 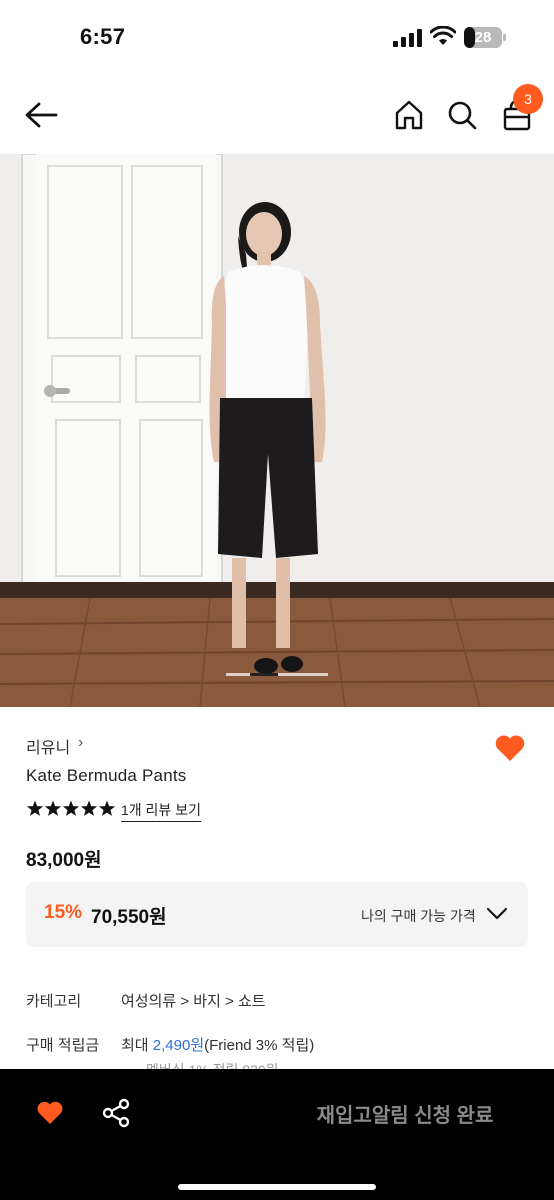 I want to click on original-price: 83,000원, so click(x=64, y=860).